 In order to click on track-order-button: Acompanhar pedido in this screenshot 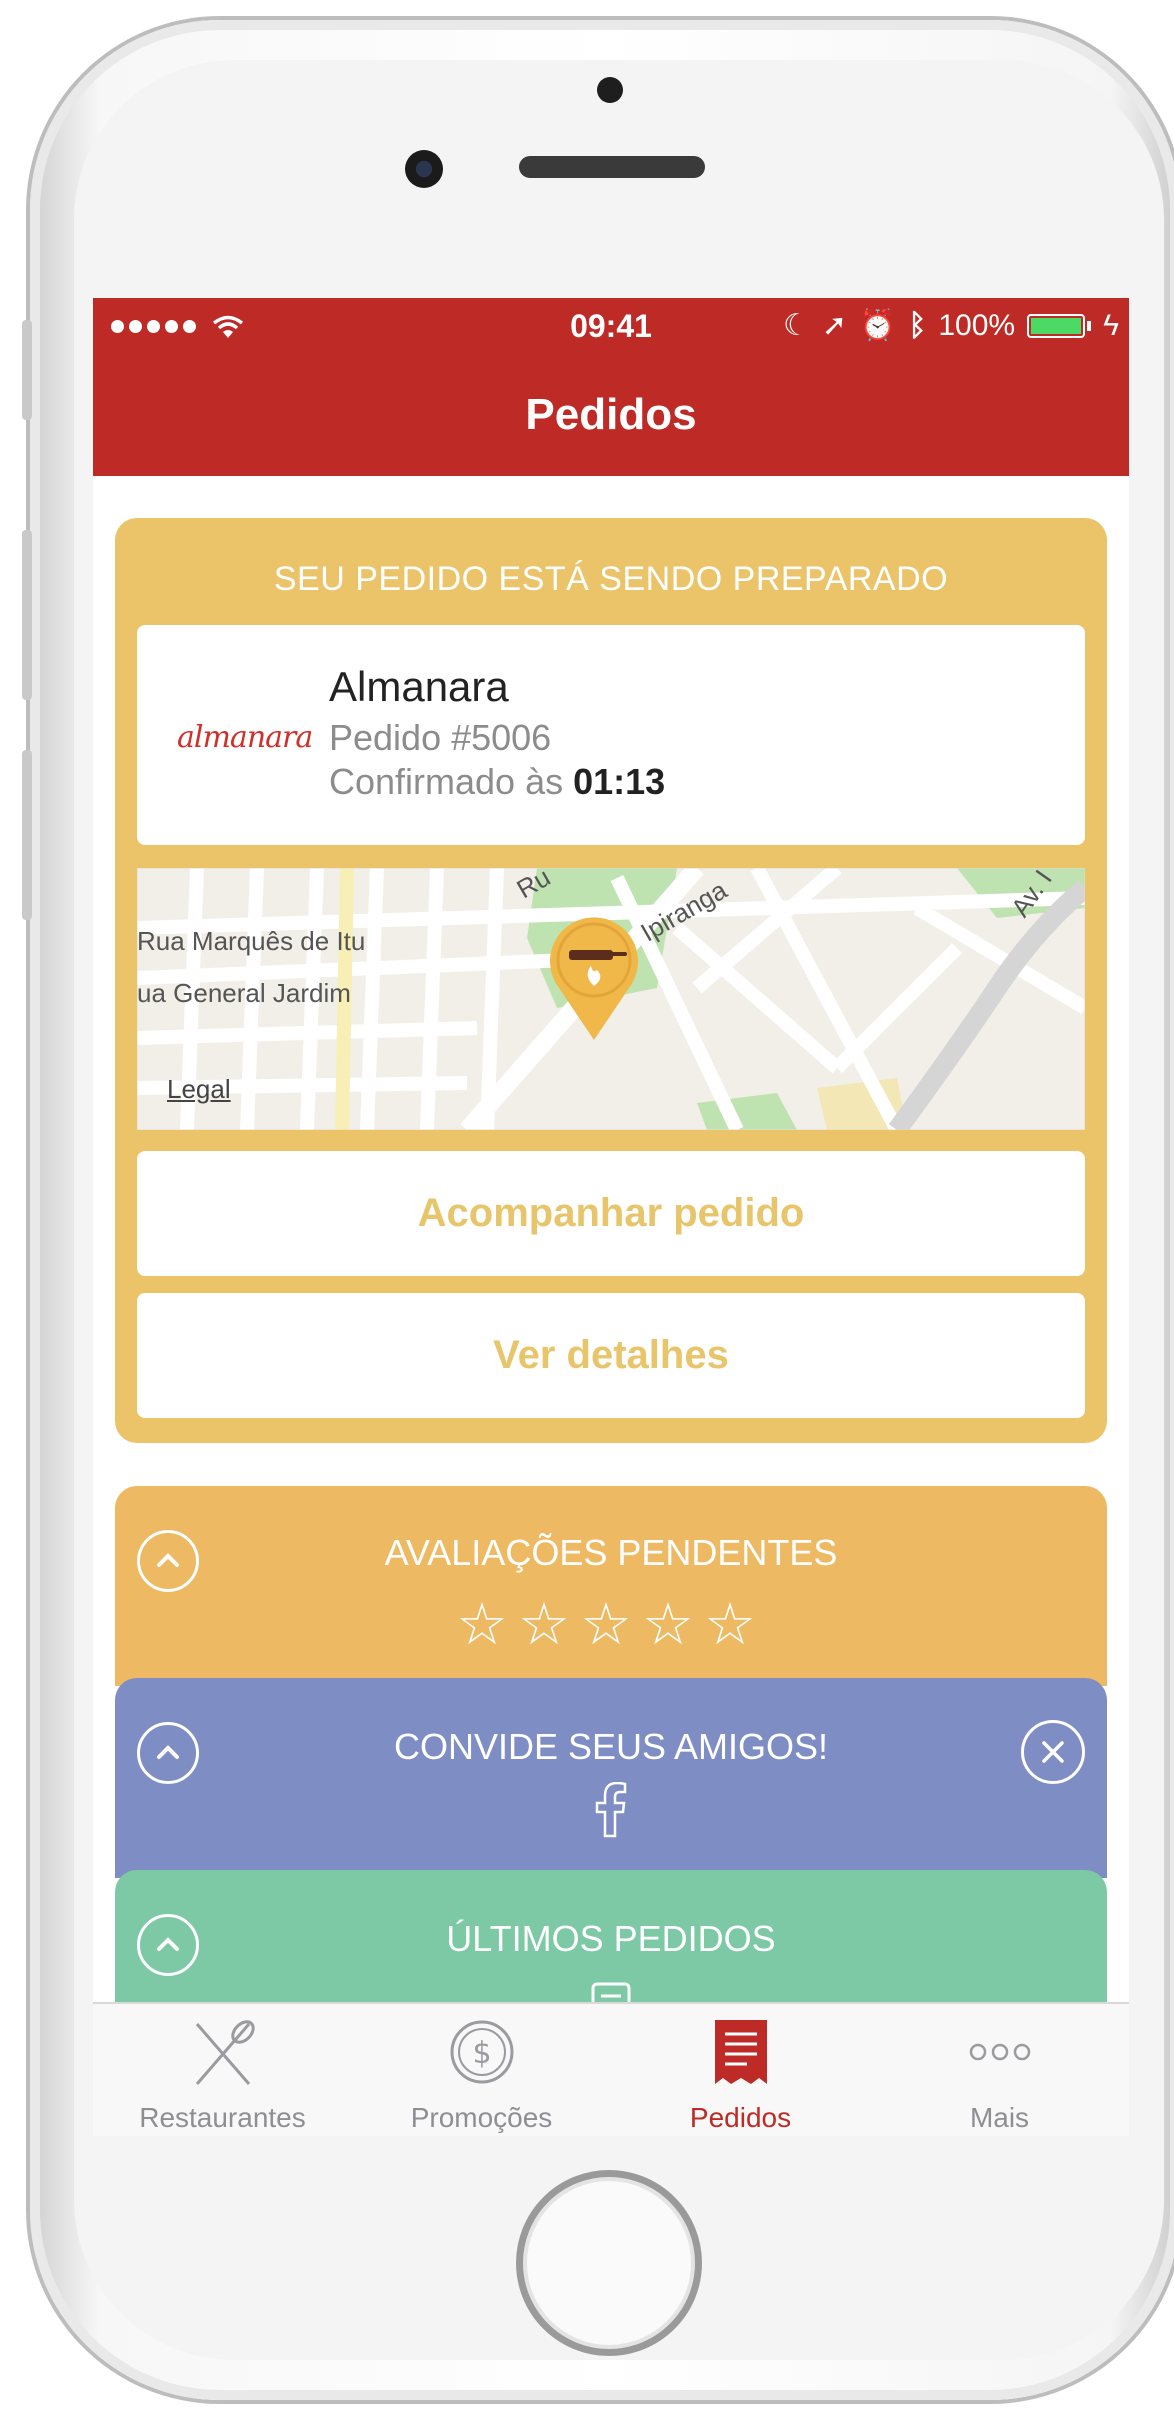, I will do `click(611, 1213)`.